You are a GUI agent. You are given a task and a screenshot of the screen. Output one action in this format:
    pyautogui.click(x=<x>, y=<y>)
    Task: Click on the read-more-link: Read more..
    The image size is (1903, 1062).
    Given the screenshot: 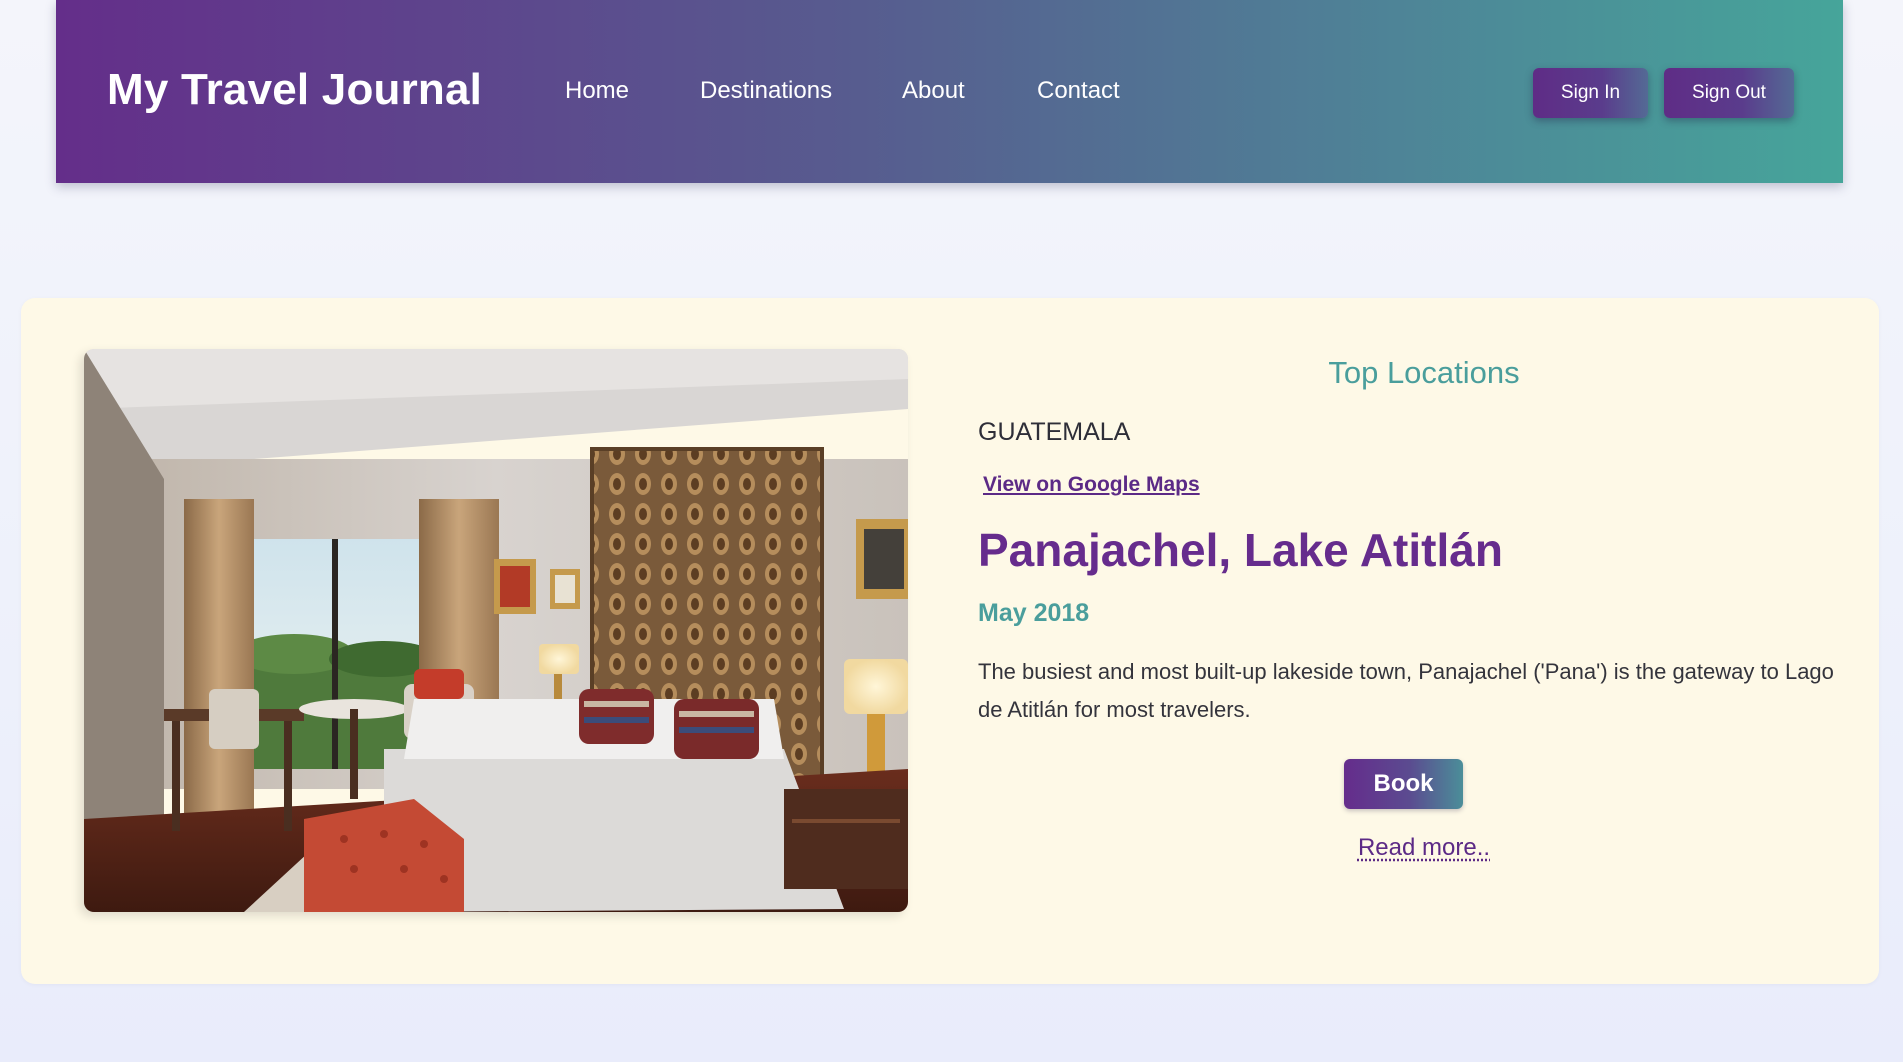 What is the action you would take?
    pyautogui.click(x=1424, y=848)
    